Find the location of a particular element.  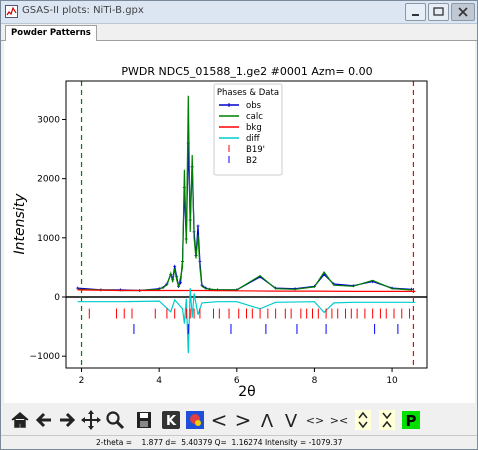

squeeze-vertical-button is located at coordinates (387, 420).